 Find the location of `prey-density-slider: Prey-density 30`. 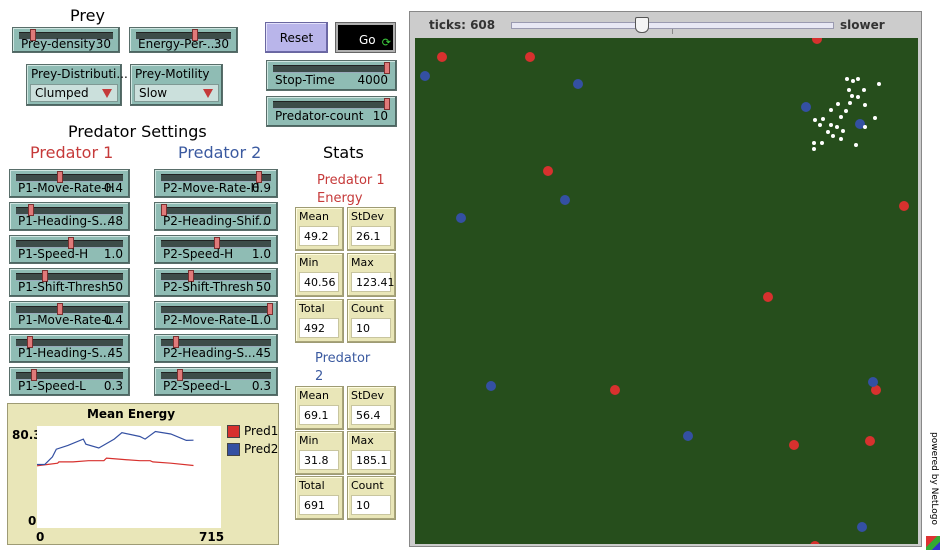

prey-density-slider: Prey-density 30 is located at coordinates (66, 40).